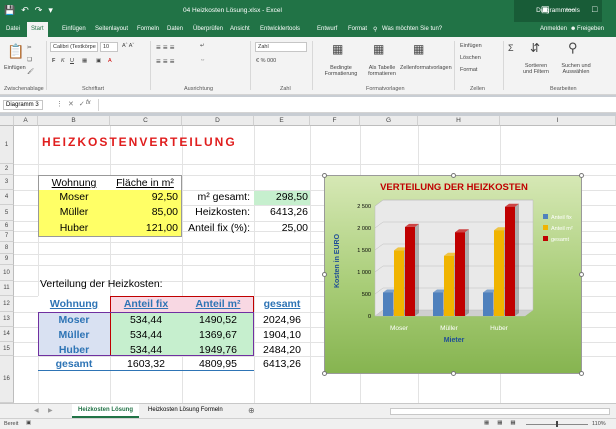 The image size is (616, 429). Describe the element at coordinates (50, 10) in the screenshot. I see `customize-icon: ▾` at that location.